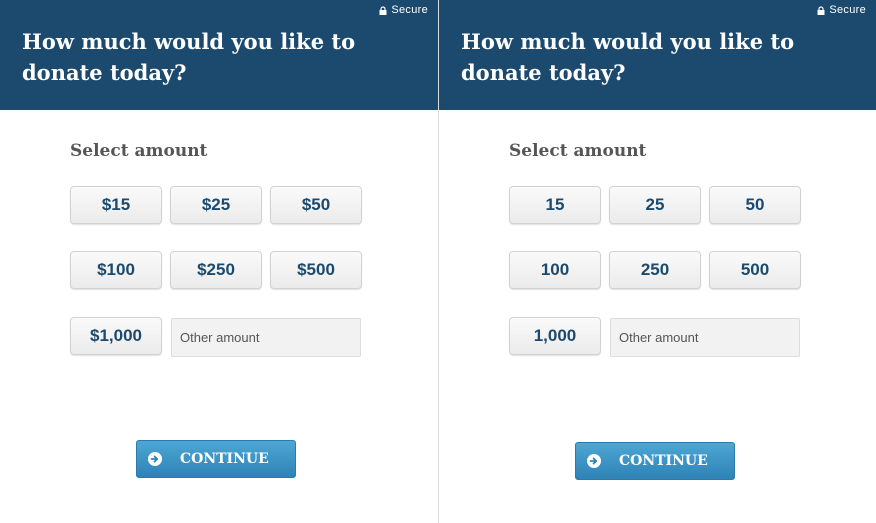  What do you see at coordinates (116, 270) in the screenshot?
I see `amount-button-100: $100` at bounding box center [116, 270].